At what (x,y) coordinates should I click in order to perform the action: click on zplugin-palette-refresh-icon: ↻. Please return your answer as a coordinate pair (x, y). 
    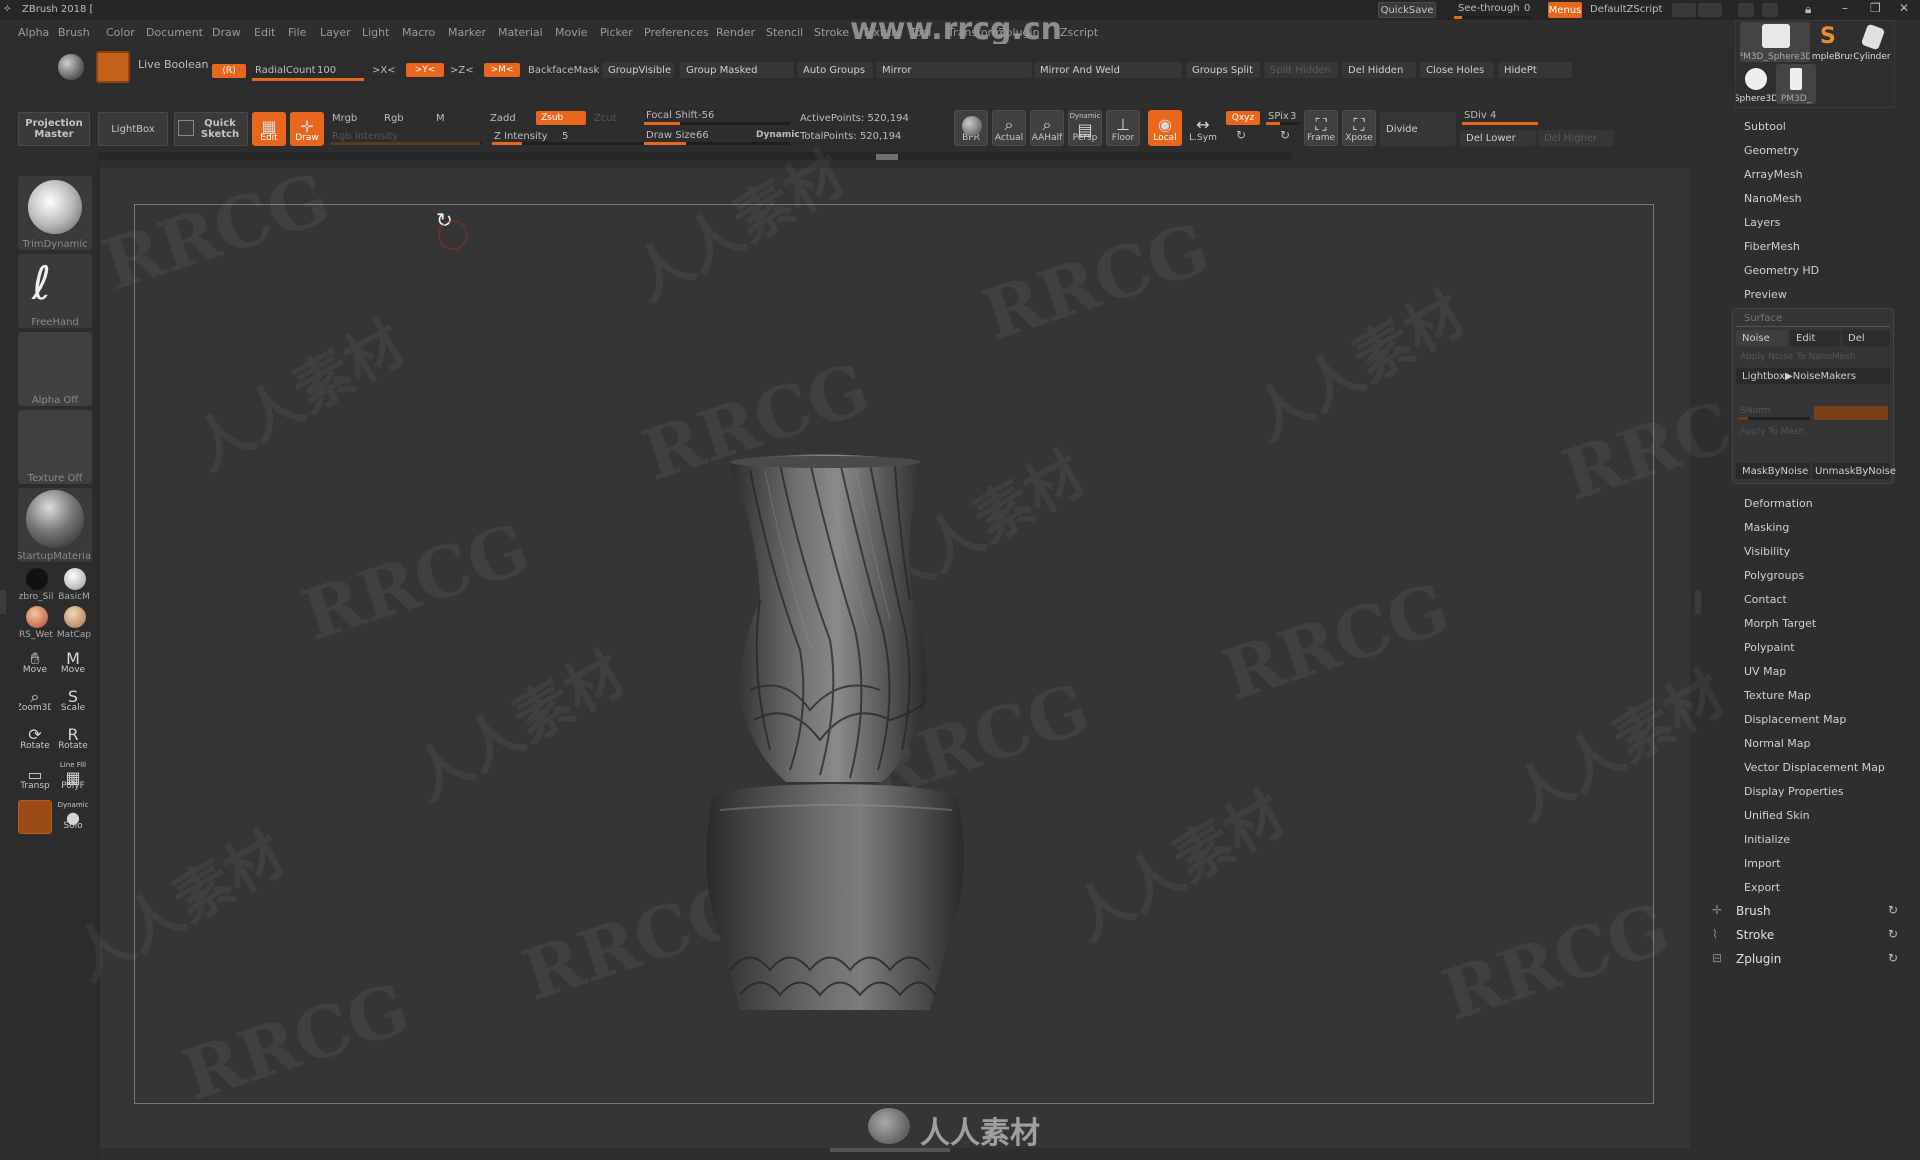
    Looking at the image, I should click on (1893, 958).